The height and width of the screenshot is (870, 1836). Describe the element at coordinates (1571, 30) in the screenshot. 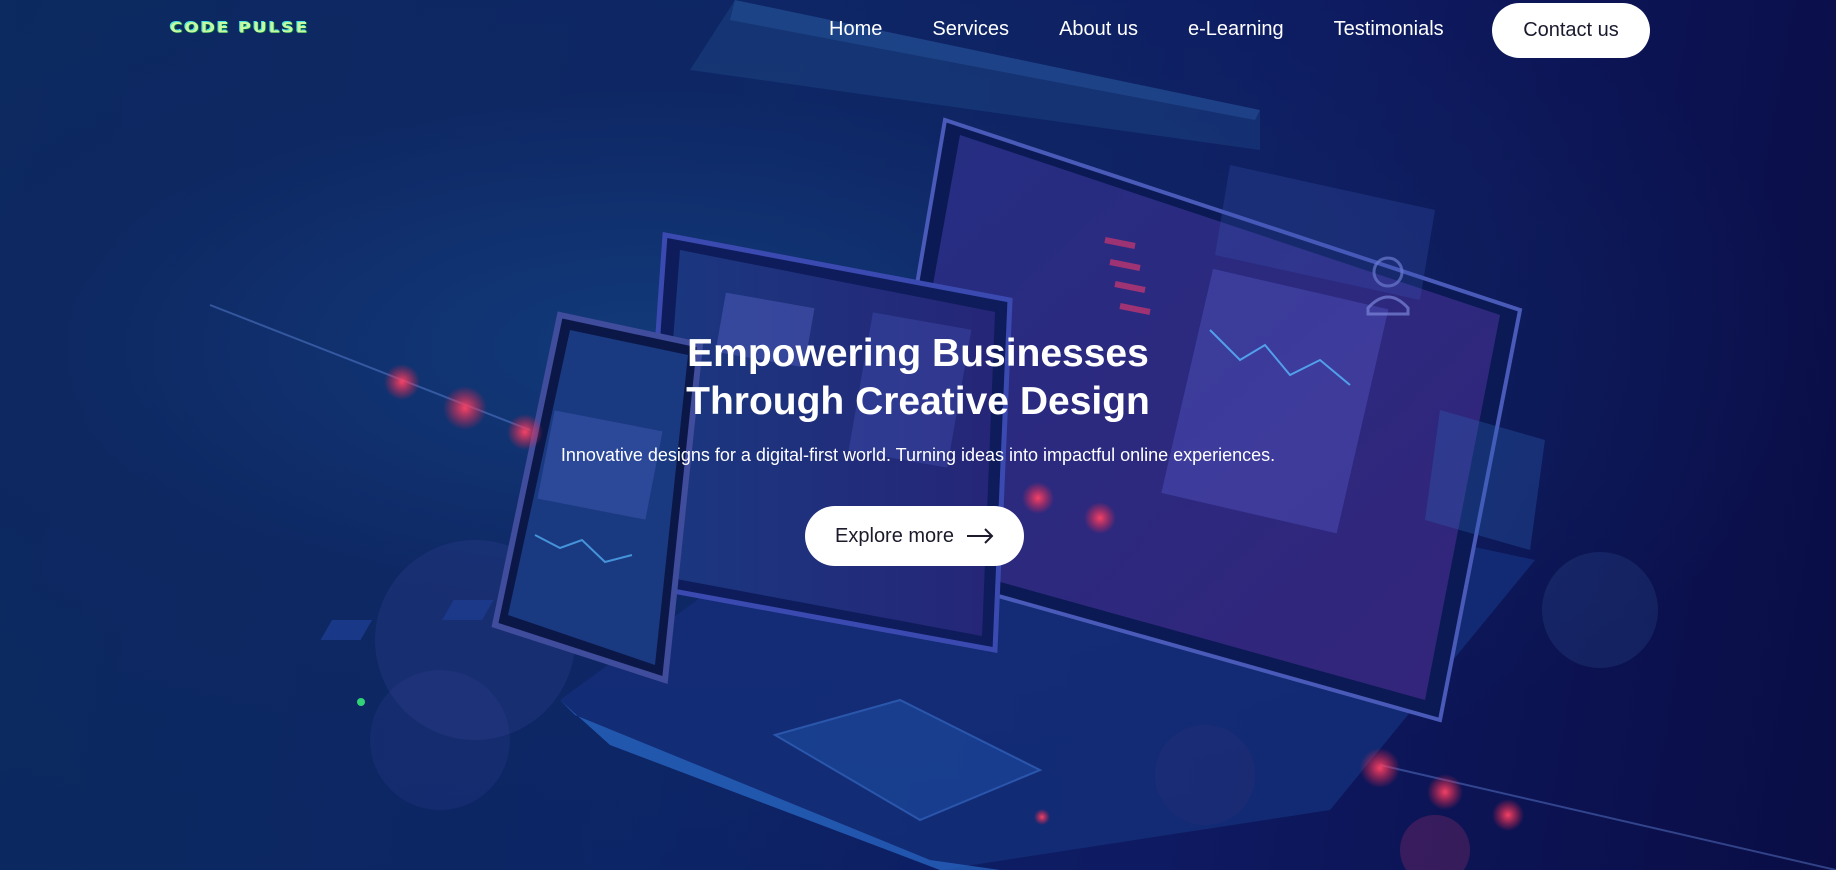

I see `contact-us-button: Contact us` at that location.